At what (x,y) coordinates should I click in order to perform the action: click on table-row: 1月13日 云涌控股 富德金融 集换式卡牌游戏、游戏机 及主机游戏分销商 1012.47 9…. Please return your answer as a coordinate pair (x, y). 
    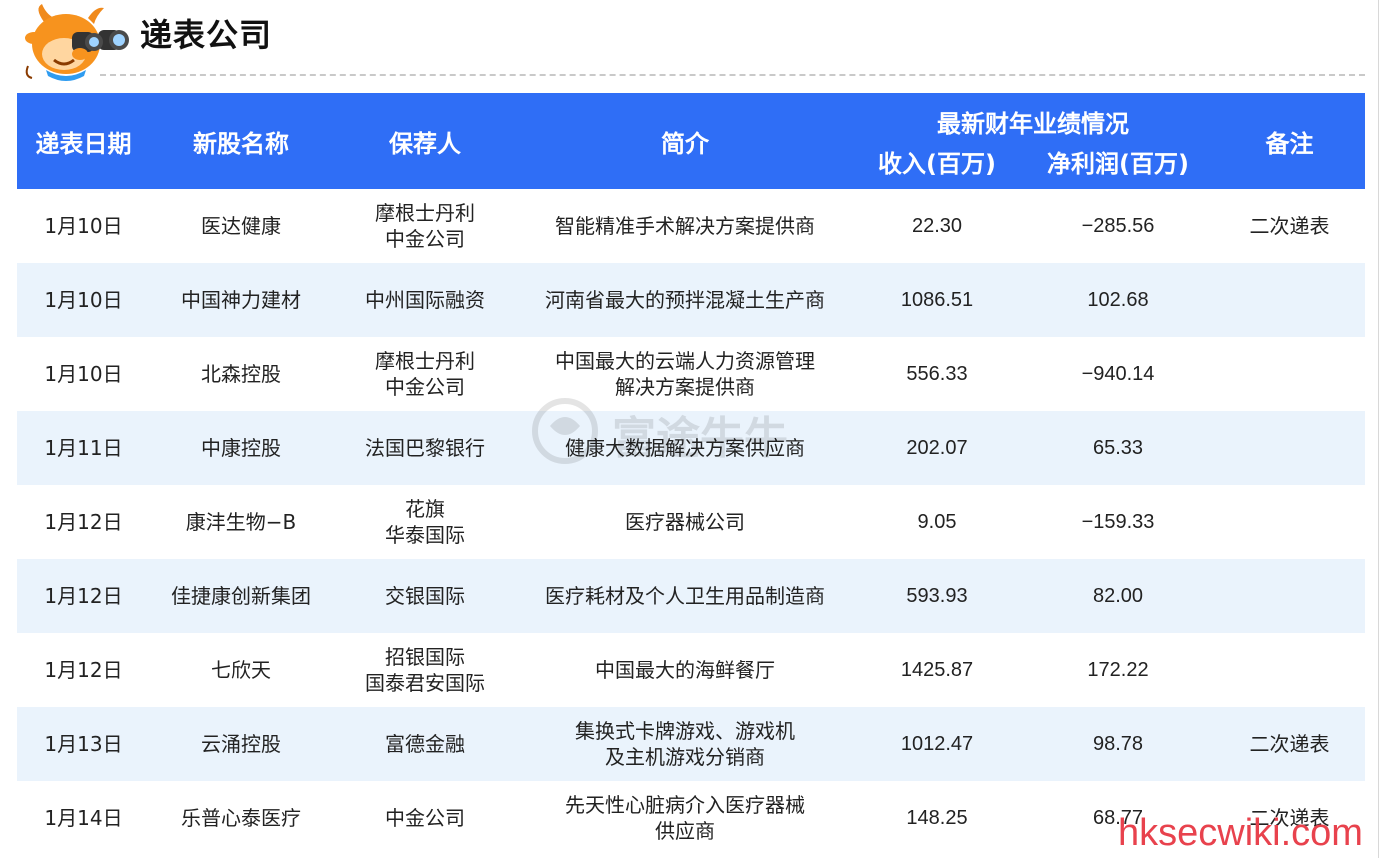
    Looking at the image, I should click on (691, 744).